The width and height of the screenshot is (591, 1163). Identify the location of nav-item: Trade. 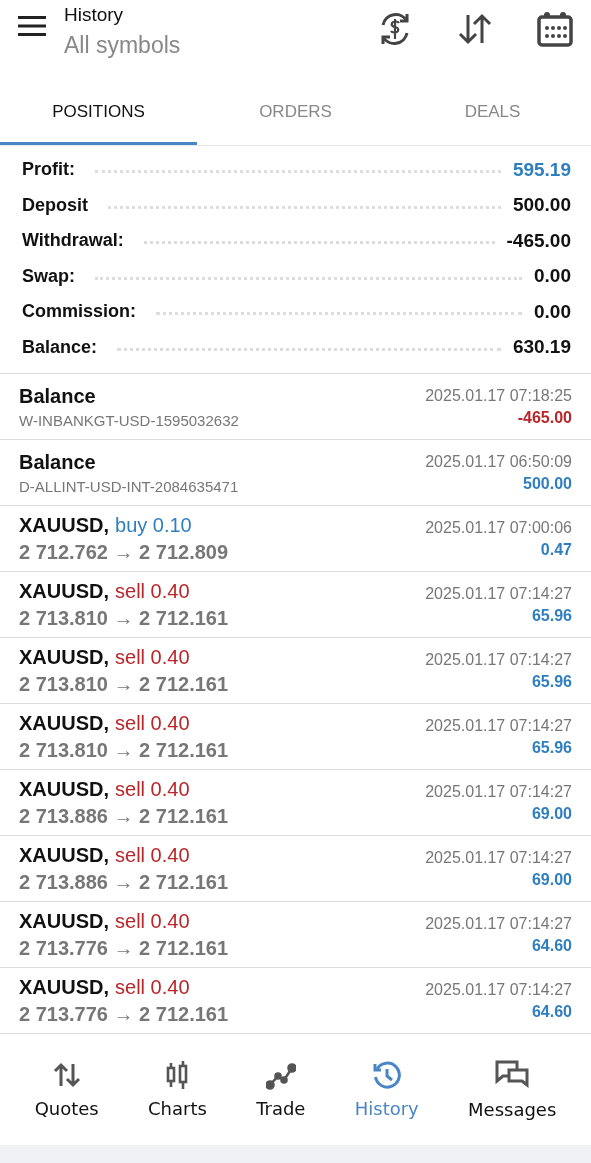
(281, 1089).